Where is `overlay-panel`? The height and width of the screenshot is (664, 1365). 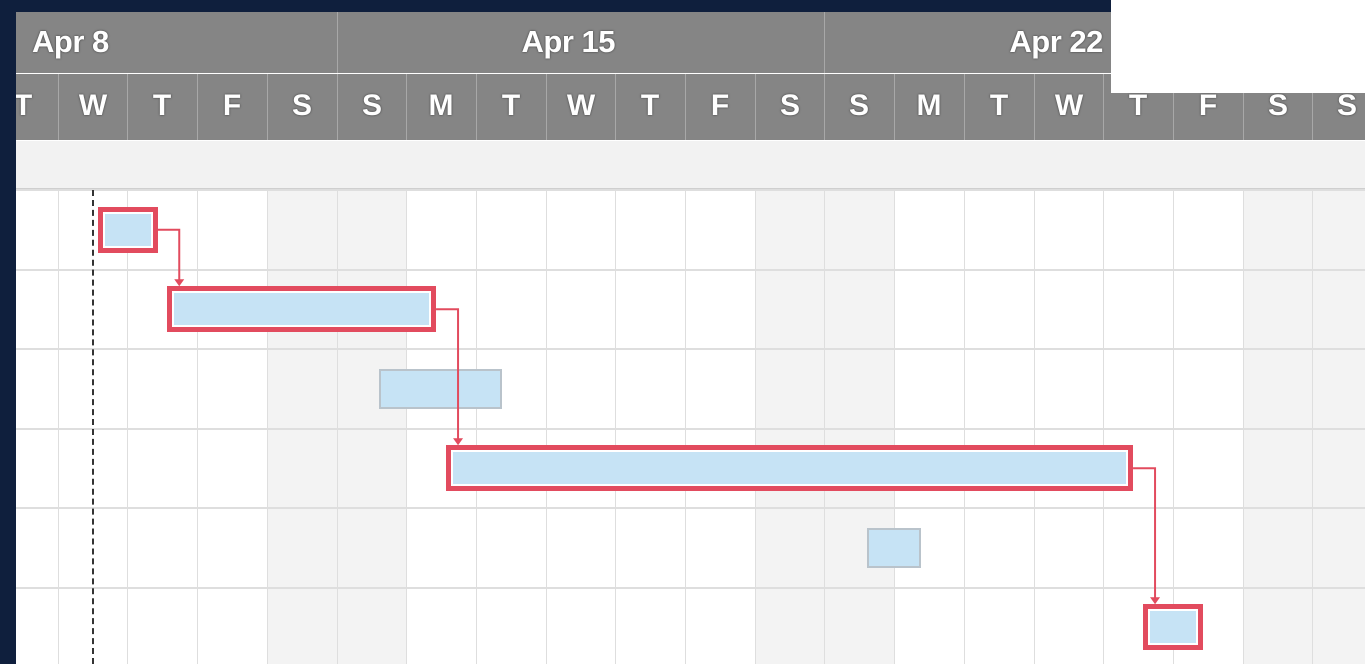 overlay-panel is located at coordinates (1238, 46).